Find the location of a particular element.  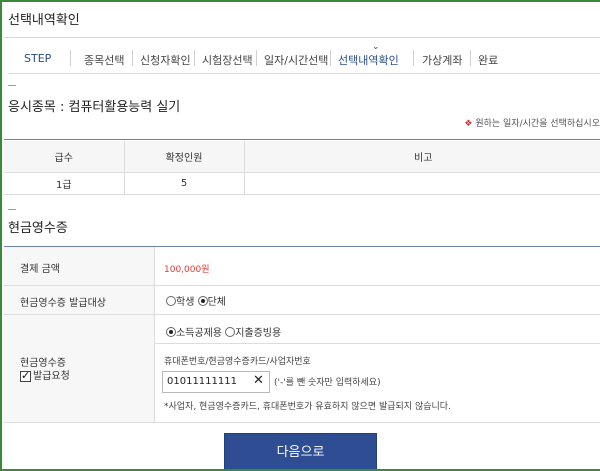

page-title: 선택내역확인 is located at coordinates (44, 20).